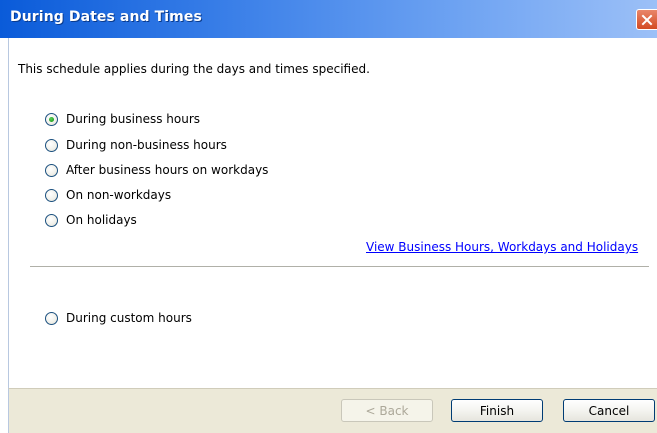 Image resolution: width=657 pixels, height=433 pixels. I want to click on radio-non-workdays: On non-workdays, so click(108, 195).